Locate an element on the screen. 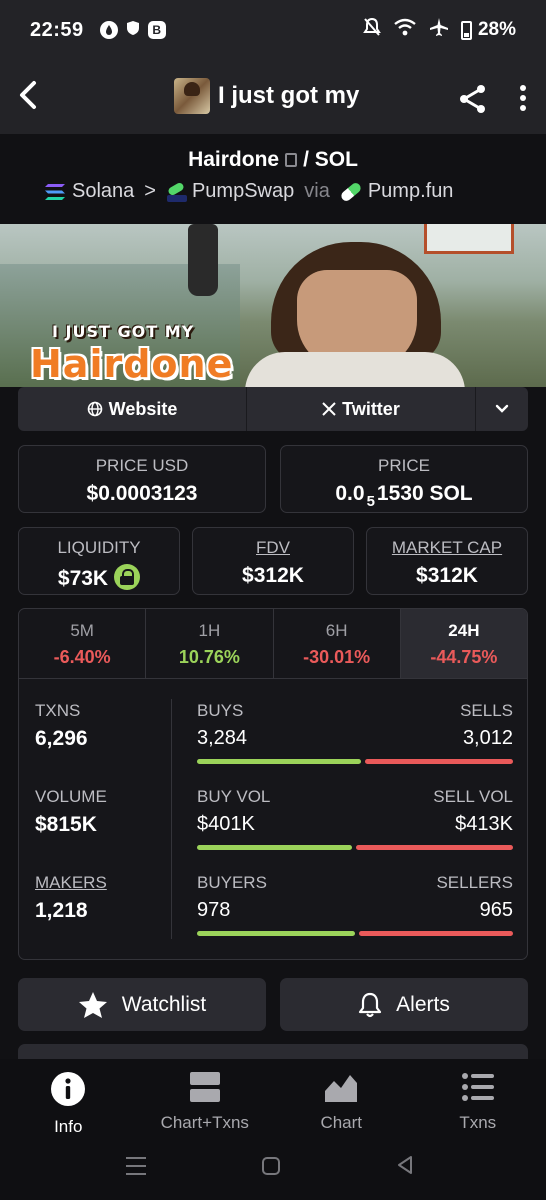 The height and width of the screenshot is (1200, 546). nav-chart: Chart is located at coordinates (341, 1100).